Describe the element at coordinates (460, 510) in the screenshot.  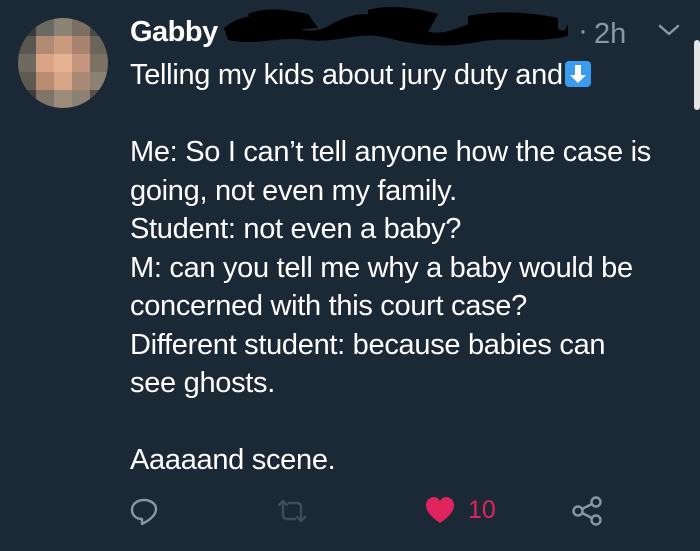
I see `like-button: 10` at that location.